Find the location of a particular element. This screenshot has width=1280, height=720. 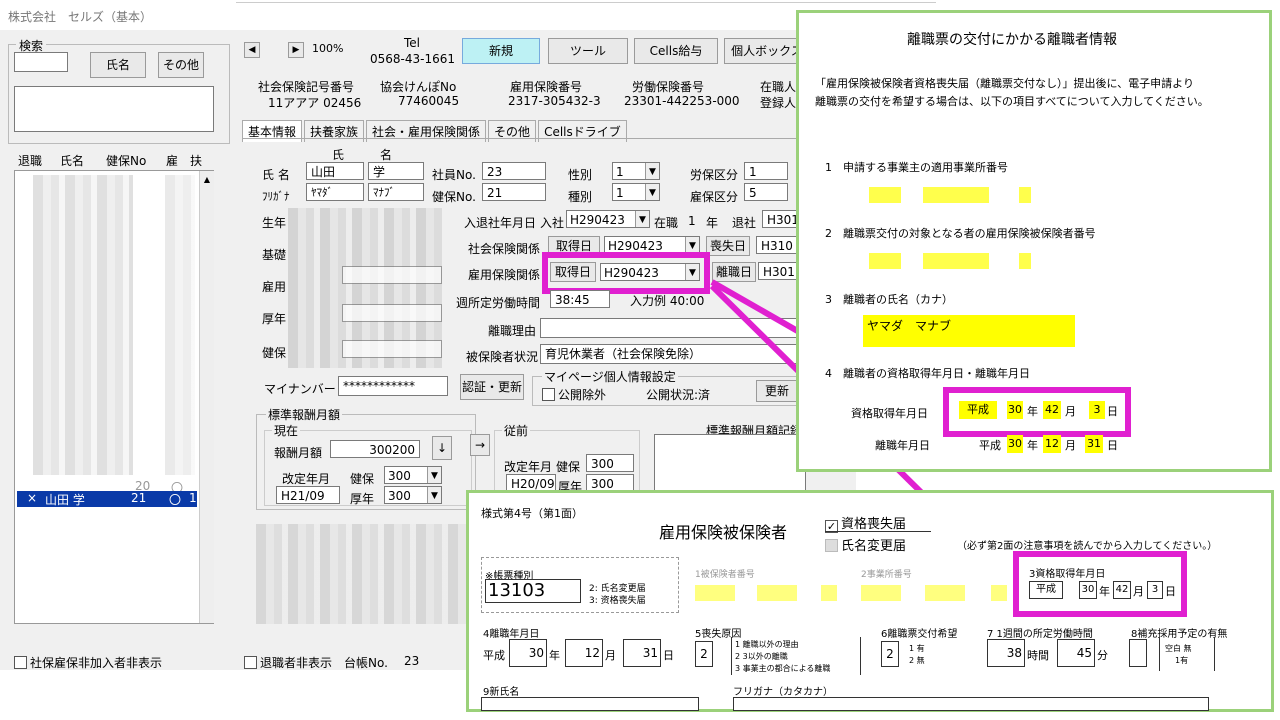

info-panel-title: 離職票の交付にかかる離職者情報 is located at coordinates (1012, 40).